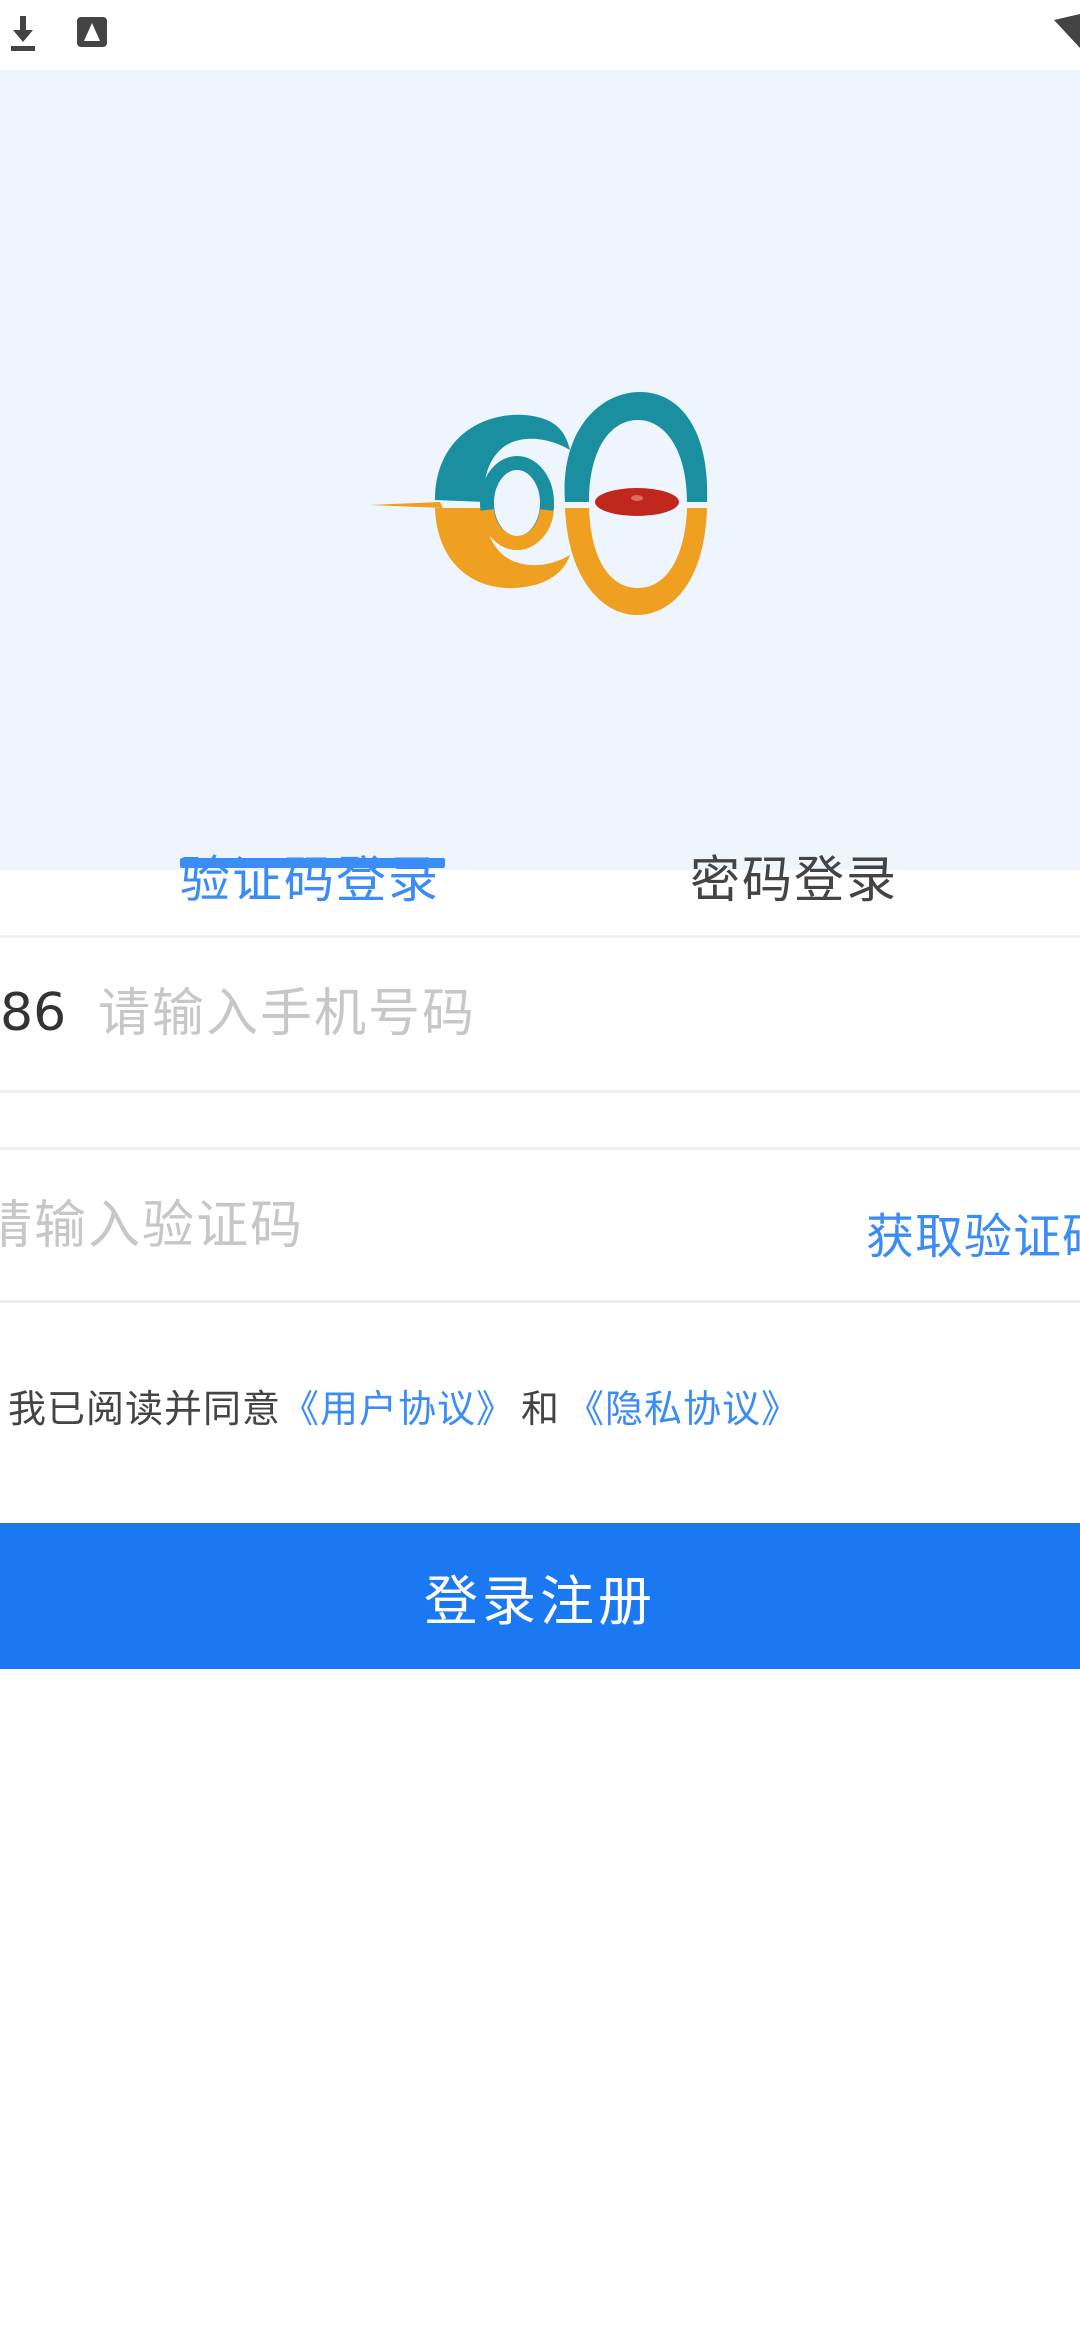 The width and height of the screenshot is (1080, 2340). I want to click on country-code: 86, so click(33, 1013).